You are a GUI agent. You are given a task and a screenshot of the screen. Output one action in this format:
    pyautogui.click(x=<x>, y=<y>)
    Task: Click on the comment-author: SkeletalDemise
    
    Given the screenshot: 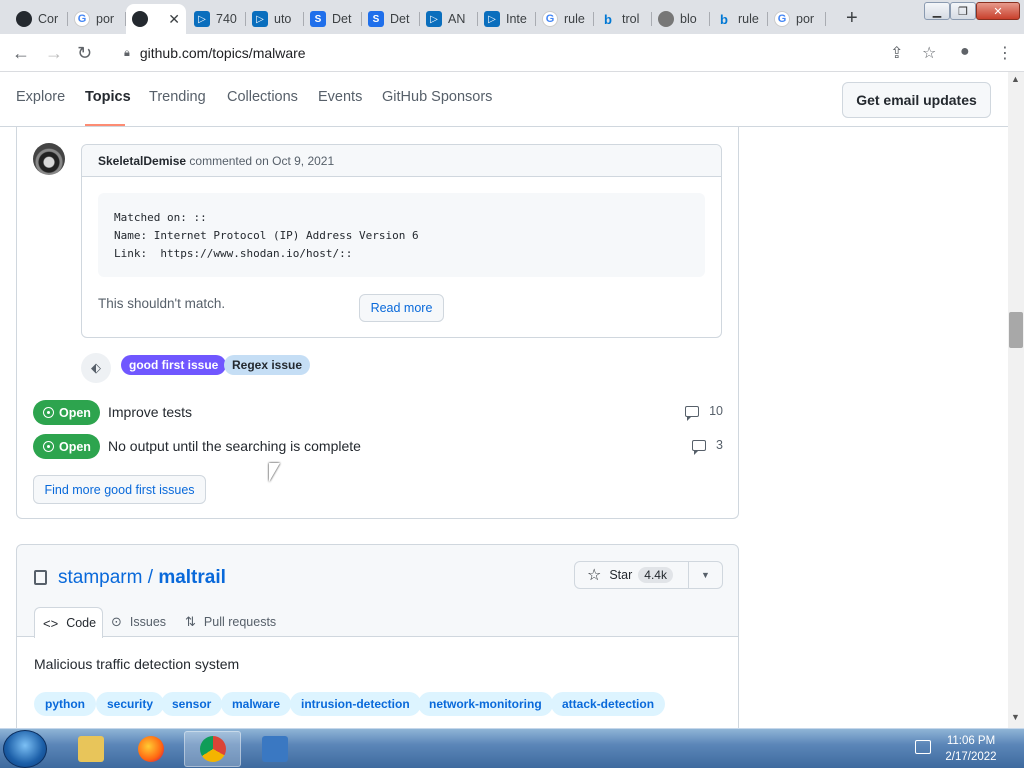 What is the action you would take?
    pyautogui.click(x=142, y=161)
    